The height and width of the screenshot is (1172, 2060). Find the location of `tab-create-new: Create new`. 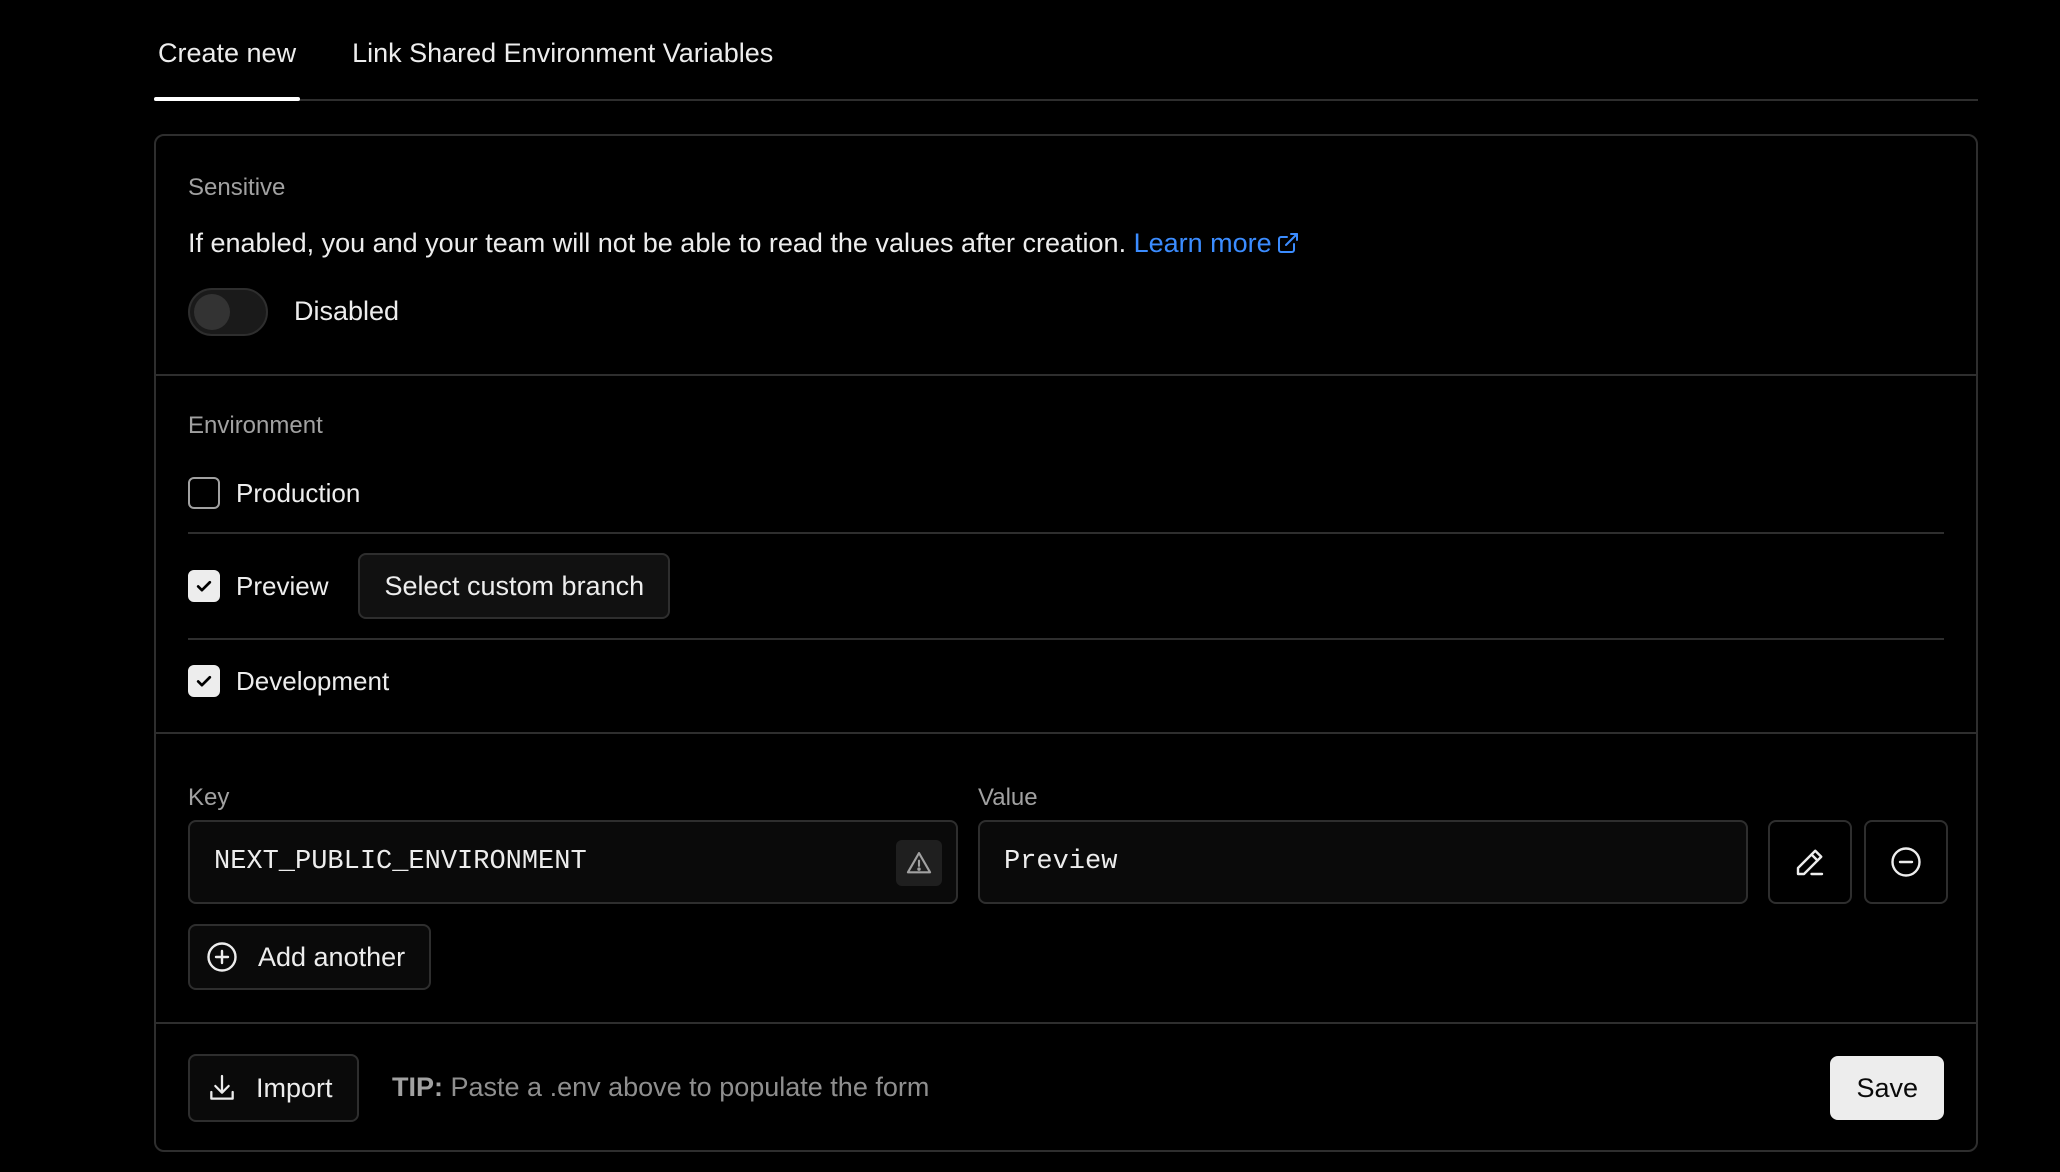

tab-create-new: Create new is located at coordinates (227, 69).